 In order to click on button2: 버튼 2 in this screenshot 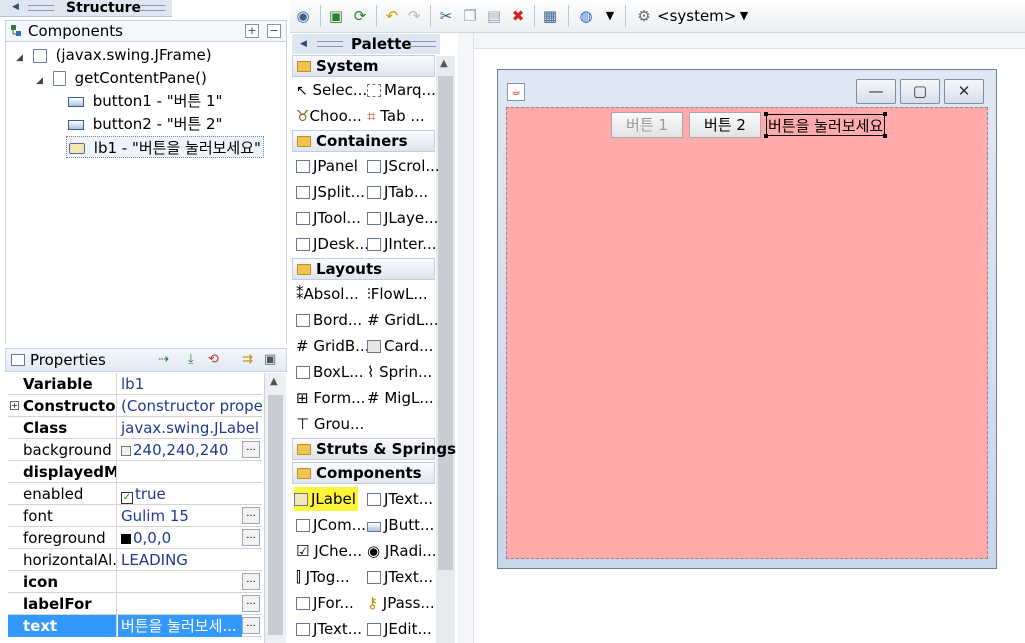, I will do `click(725, 125)`.